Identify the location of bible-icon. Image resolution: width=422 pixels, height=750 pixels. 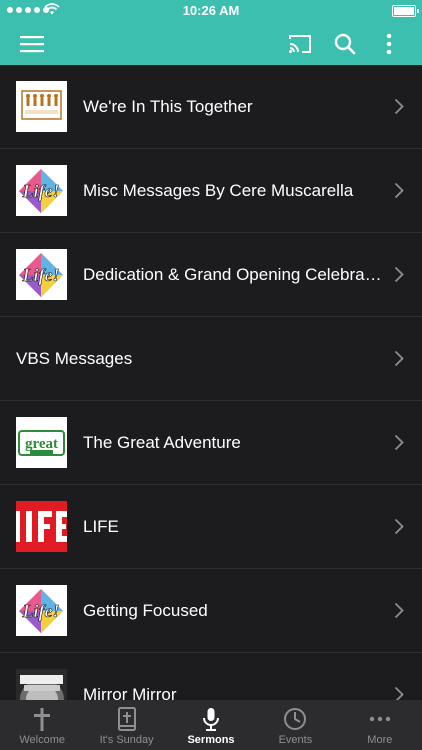
(126, 719).